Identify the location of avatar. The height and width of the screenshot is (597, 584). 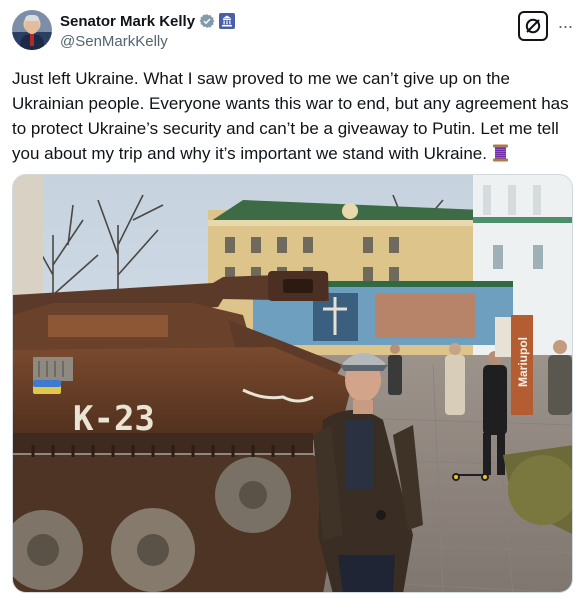
(32, 30).